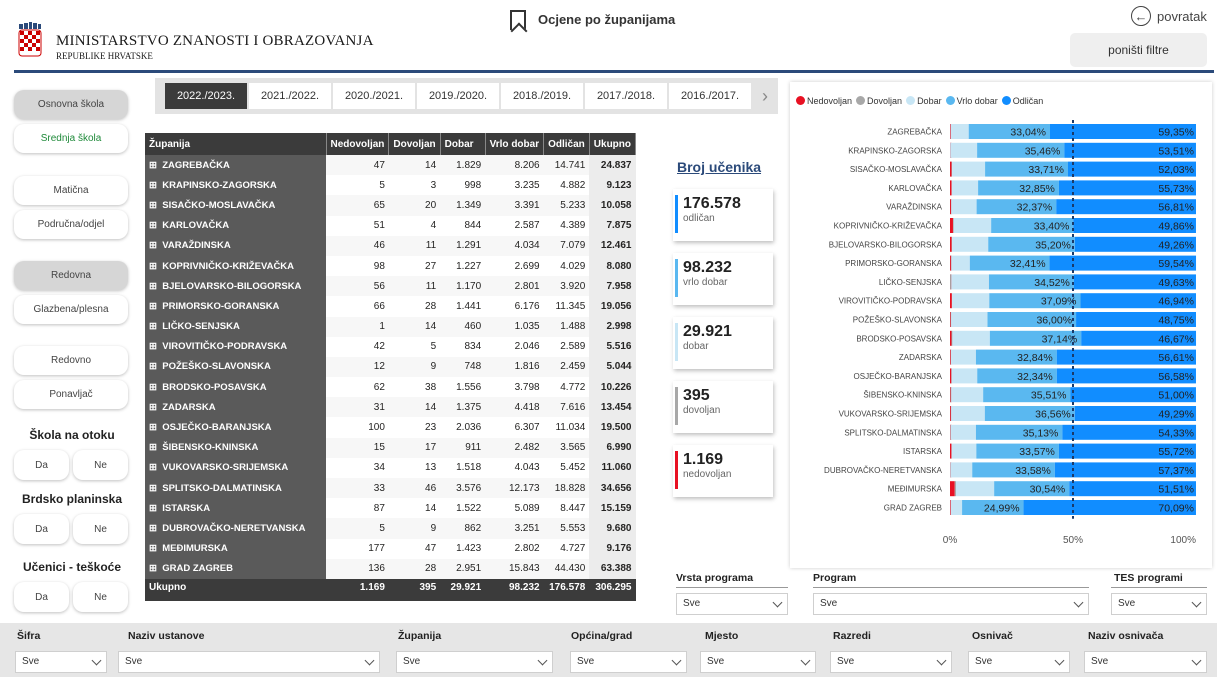  What do you see at coordinates (458, 96) in the screenshot?
I see `tab-year: 2019./2020.` at bounding box center [458, 96].